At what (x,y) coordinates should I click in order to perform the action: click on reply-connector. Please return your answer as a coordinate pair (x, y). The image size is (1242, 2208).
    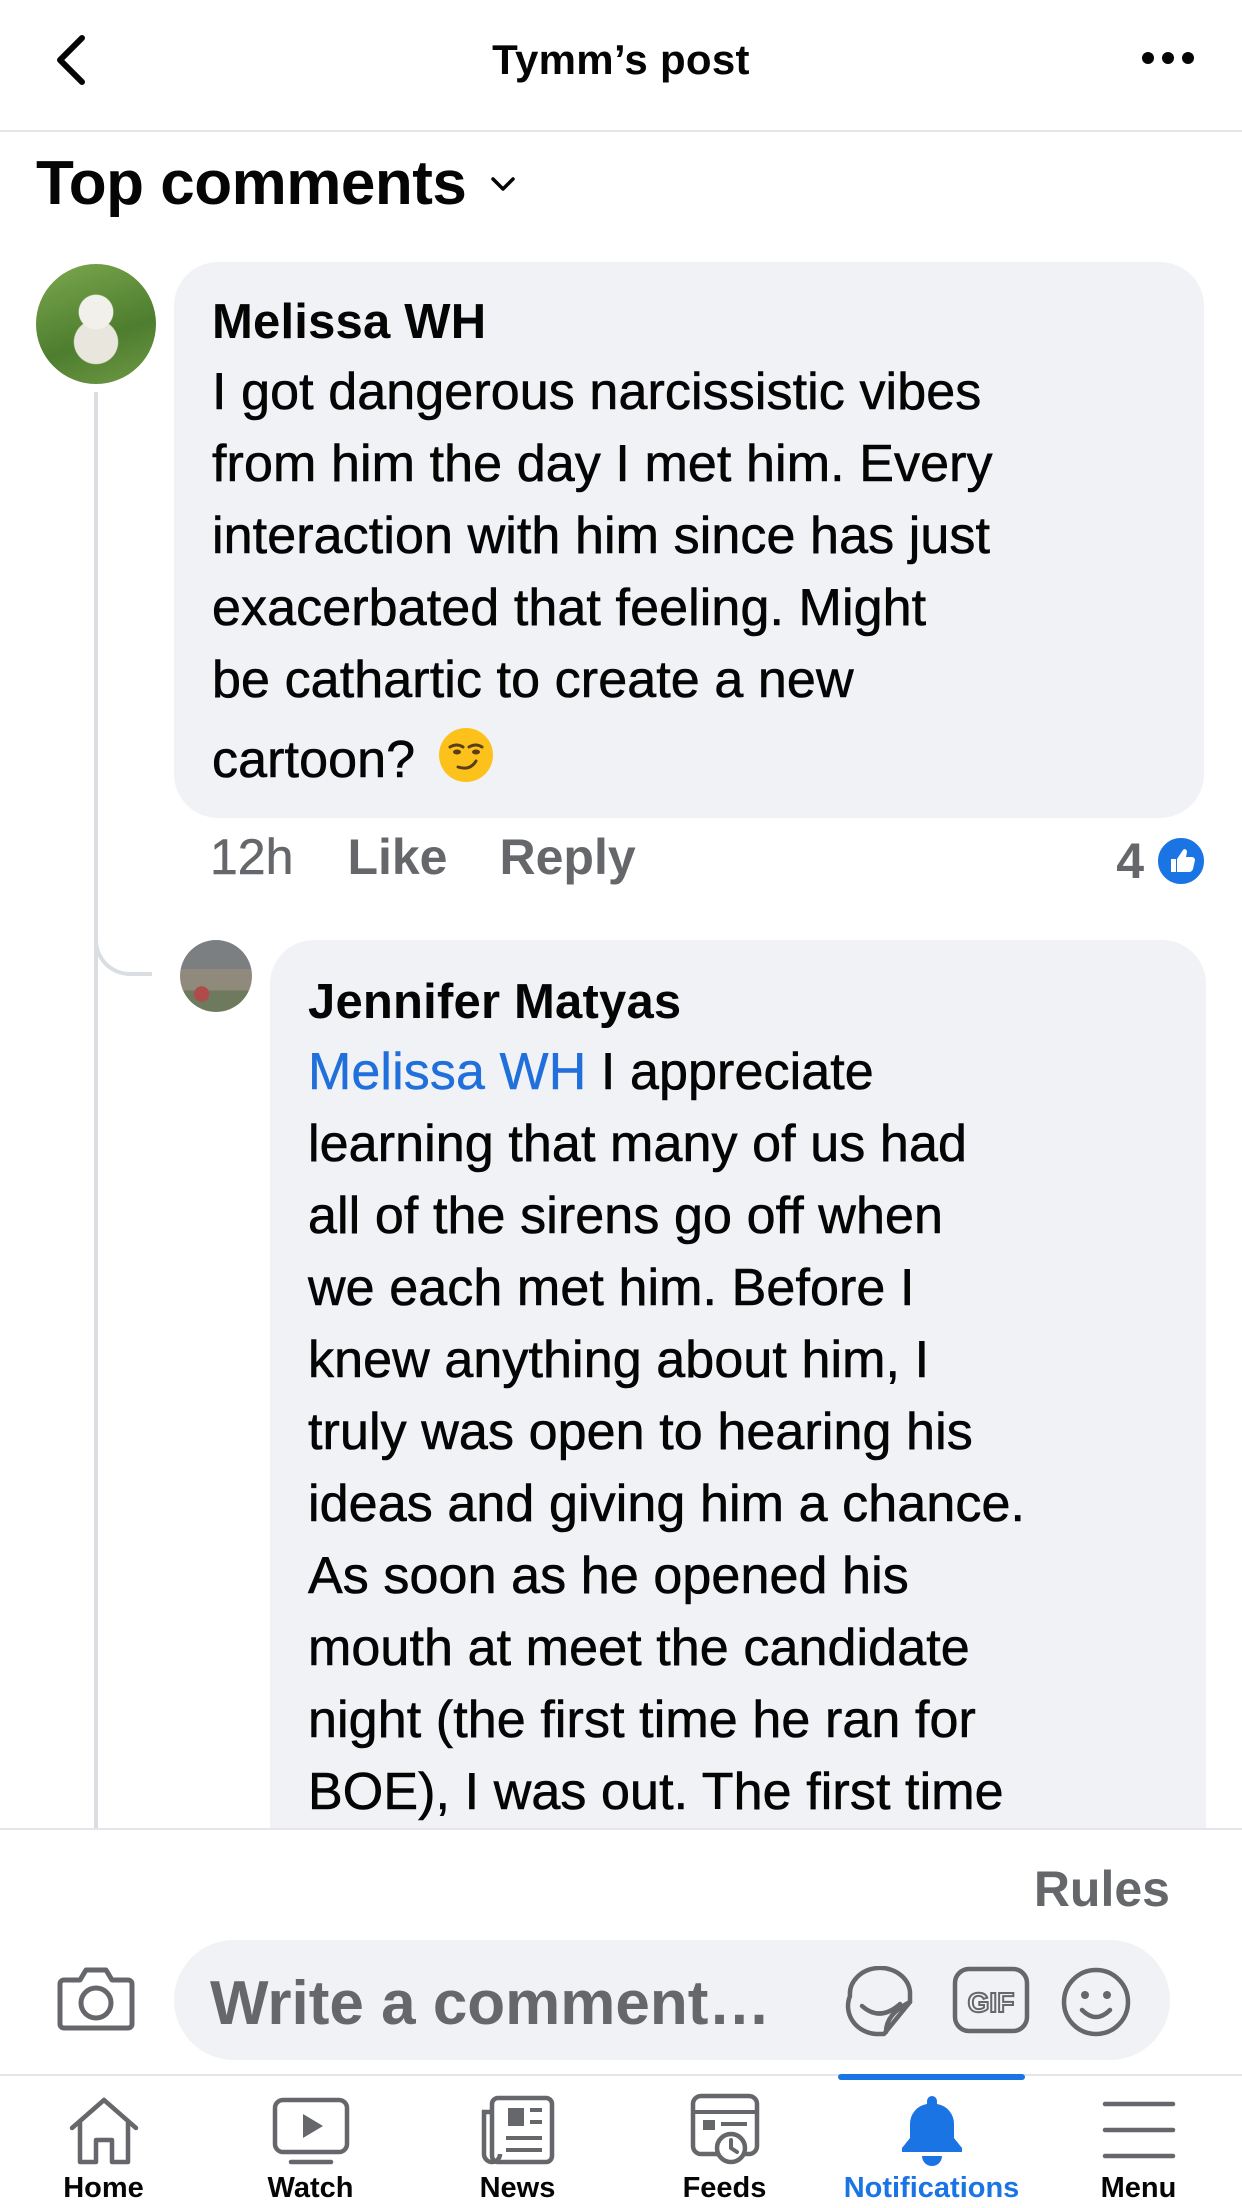
    Looking at the image, I should click on (123, 928).